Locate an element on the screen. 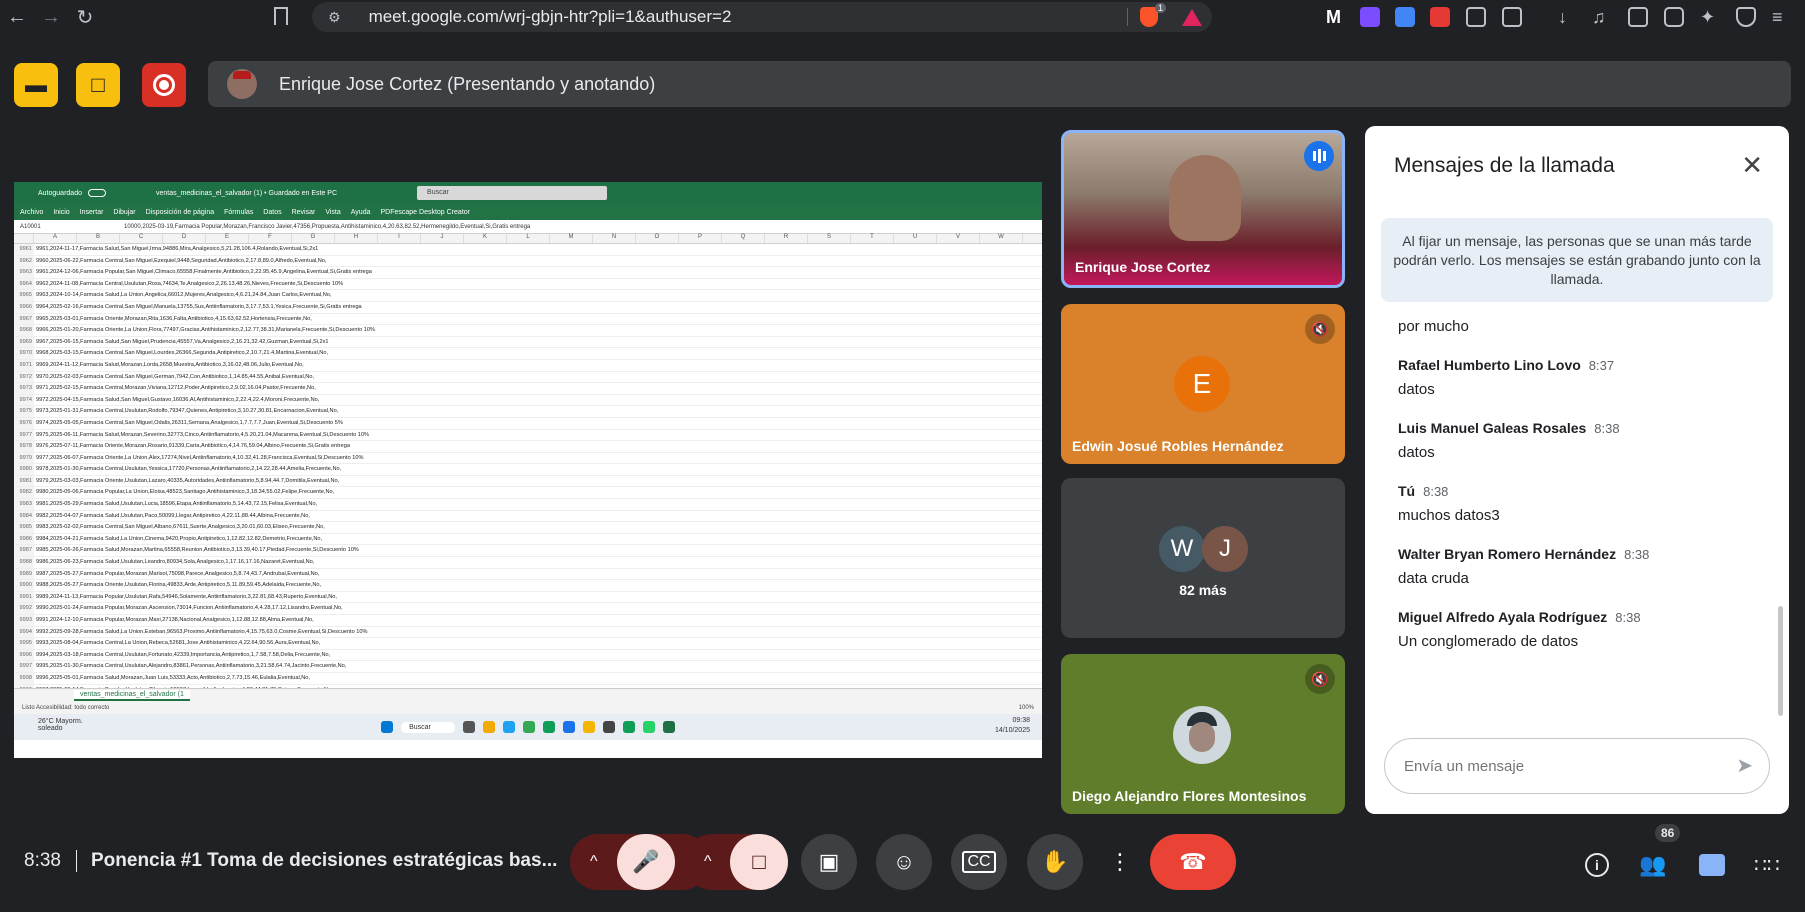 The image size is (1805, 912). camera-toggle-button: □ is located at coordinates (759, 862).